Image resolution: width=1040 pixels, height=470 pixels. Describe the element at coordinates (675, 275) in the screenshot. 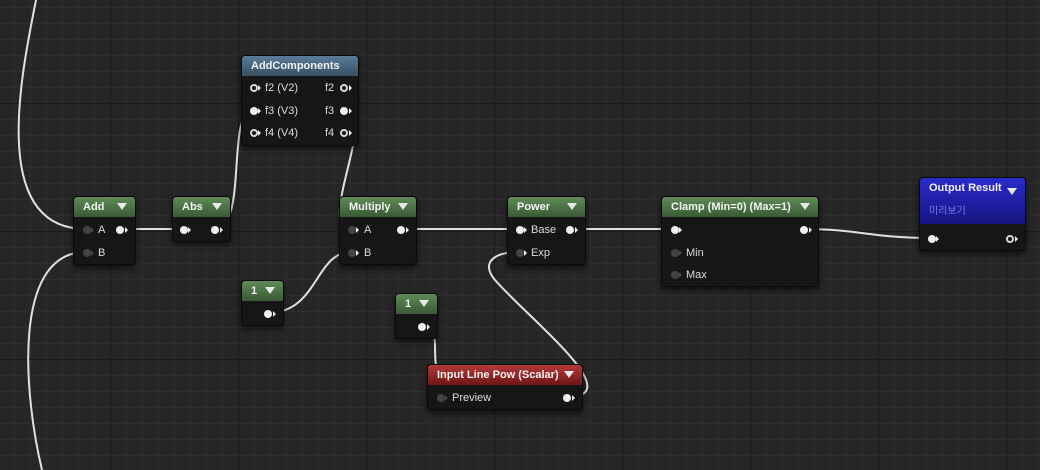

I see `clamp-input-max-pin` at that location.